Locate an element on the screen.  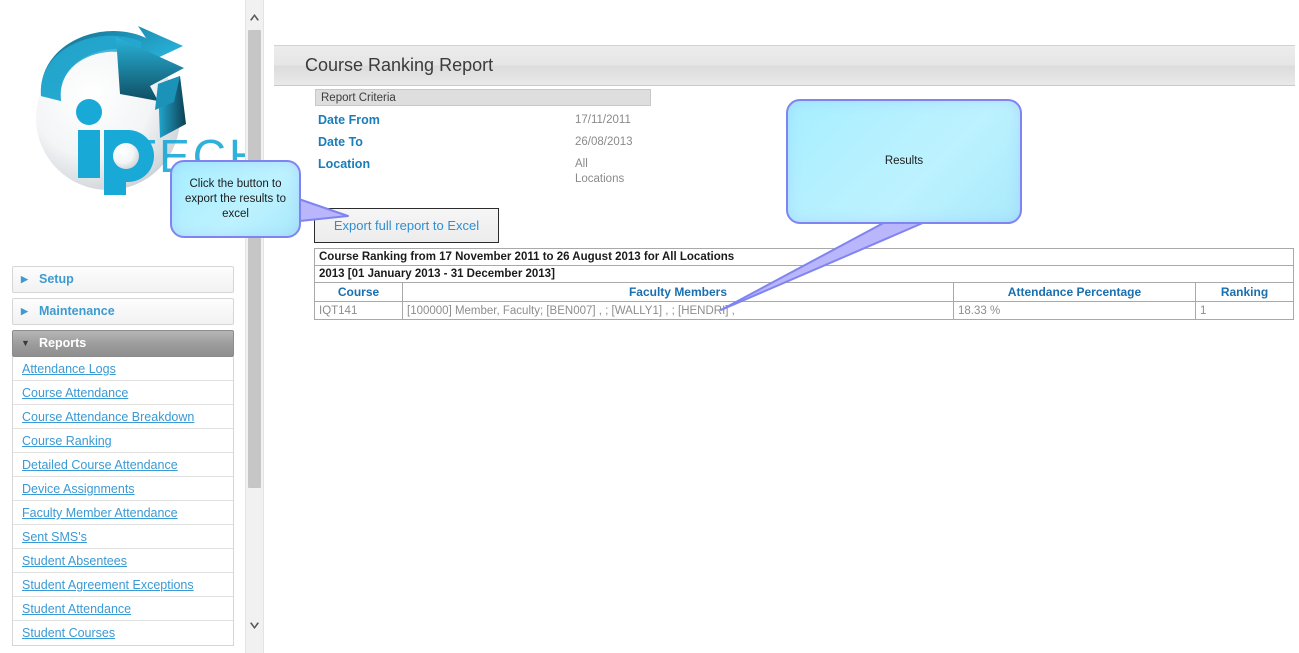
list-item: Device Assignments is located at coordinates (123, 489).